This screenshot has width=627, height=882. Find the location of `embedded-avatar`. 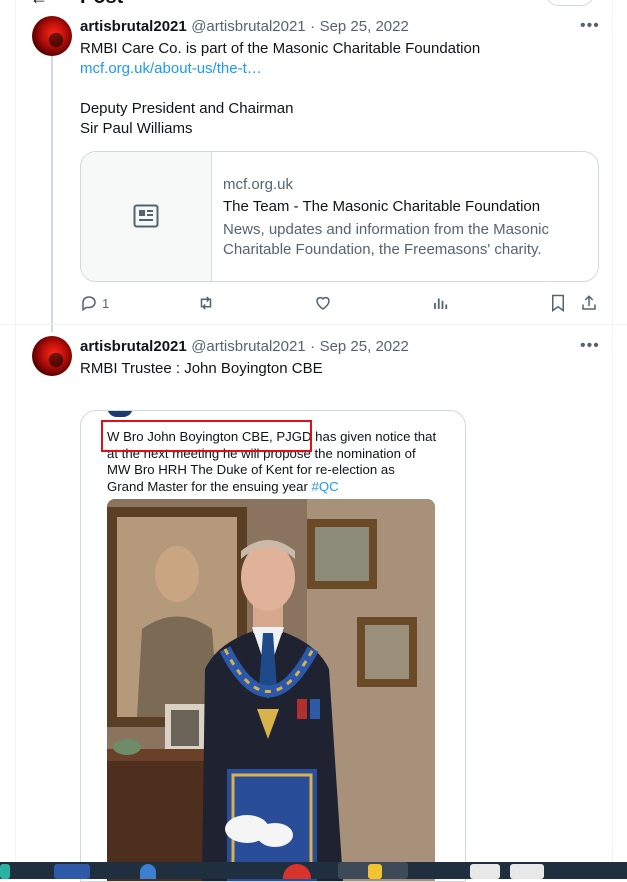

embedded-avatar is located at coordinates (120, 414).